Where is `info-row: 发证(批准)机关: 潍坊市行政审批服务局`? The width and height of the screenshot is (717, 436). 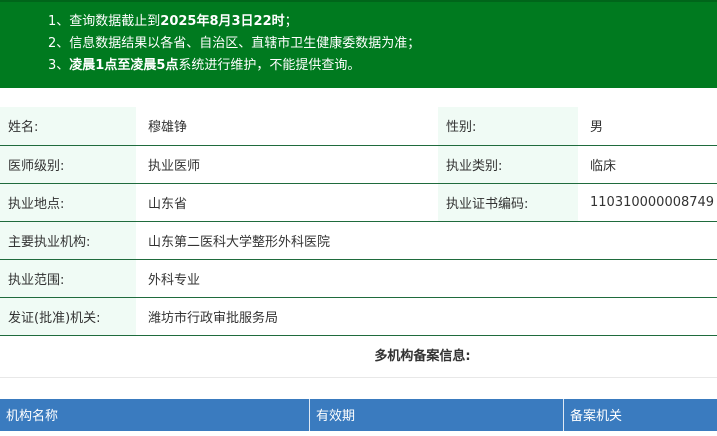 info-row: 发证(批准)机关: 潍坊市行政审批服务局 is located at coordinates (358, 316).